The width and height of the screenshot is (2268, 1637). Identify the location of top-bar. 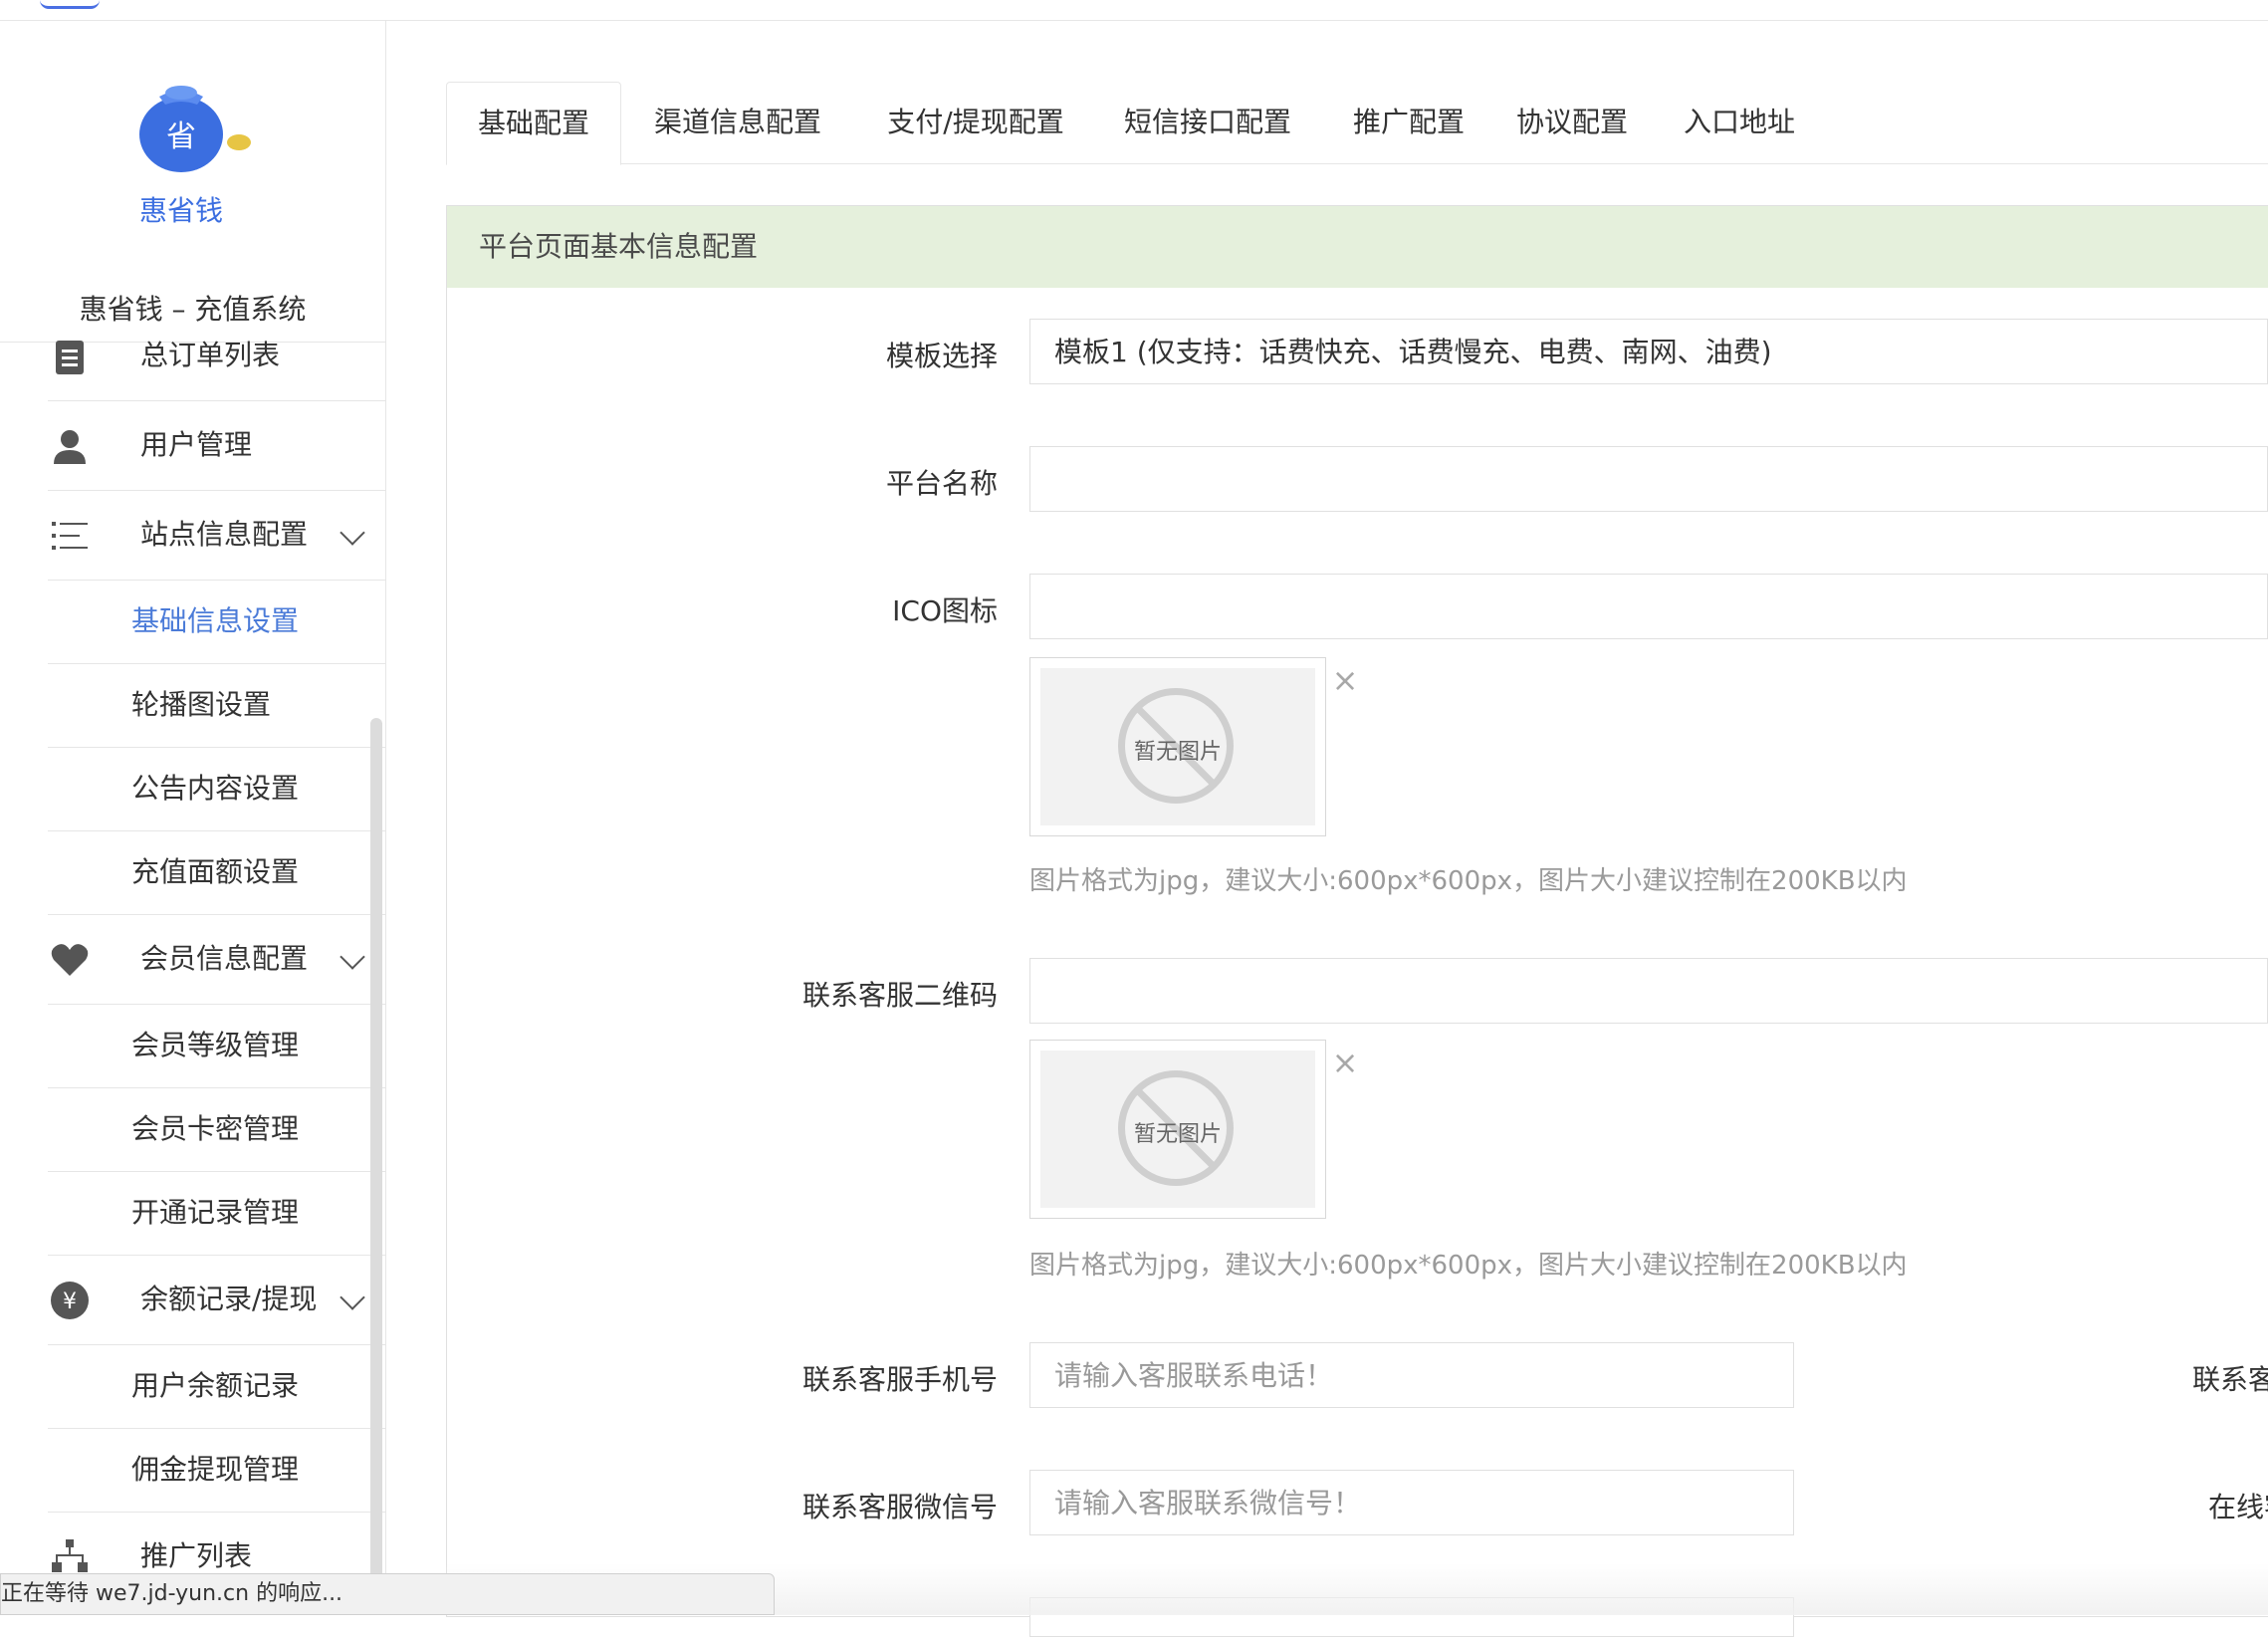
(1134, 10).